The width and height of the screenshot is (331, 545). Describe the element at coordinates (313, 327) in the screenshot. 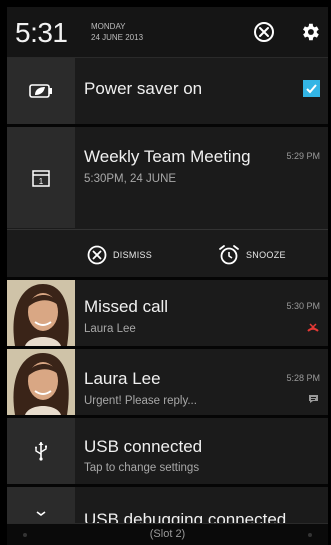

I see `missed-call-icon` at that location.